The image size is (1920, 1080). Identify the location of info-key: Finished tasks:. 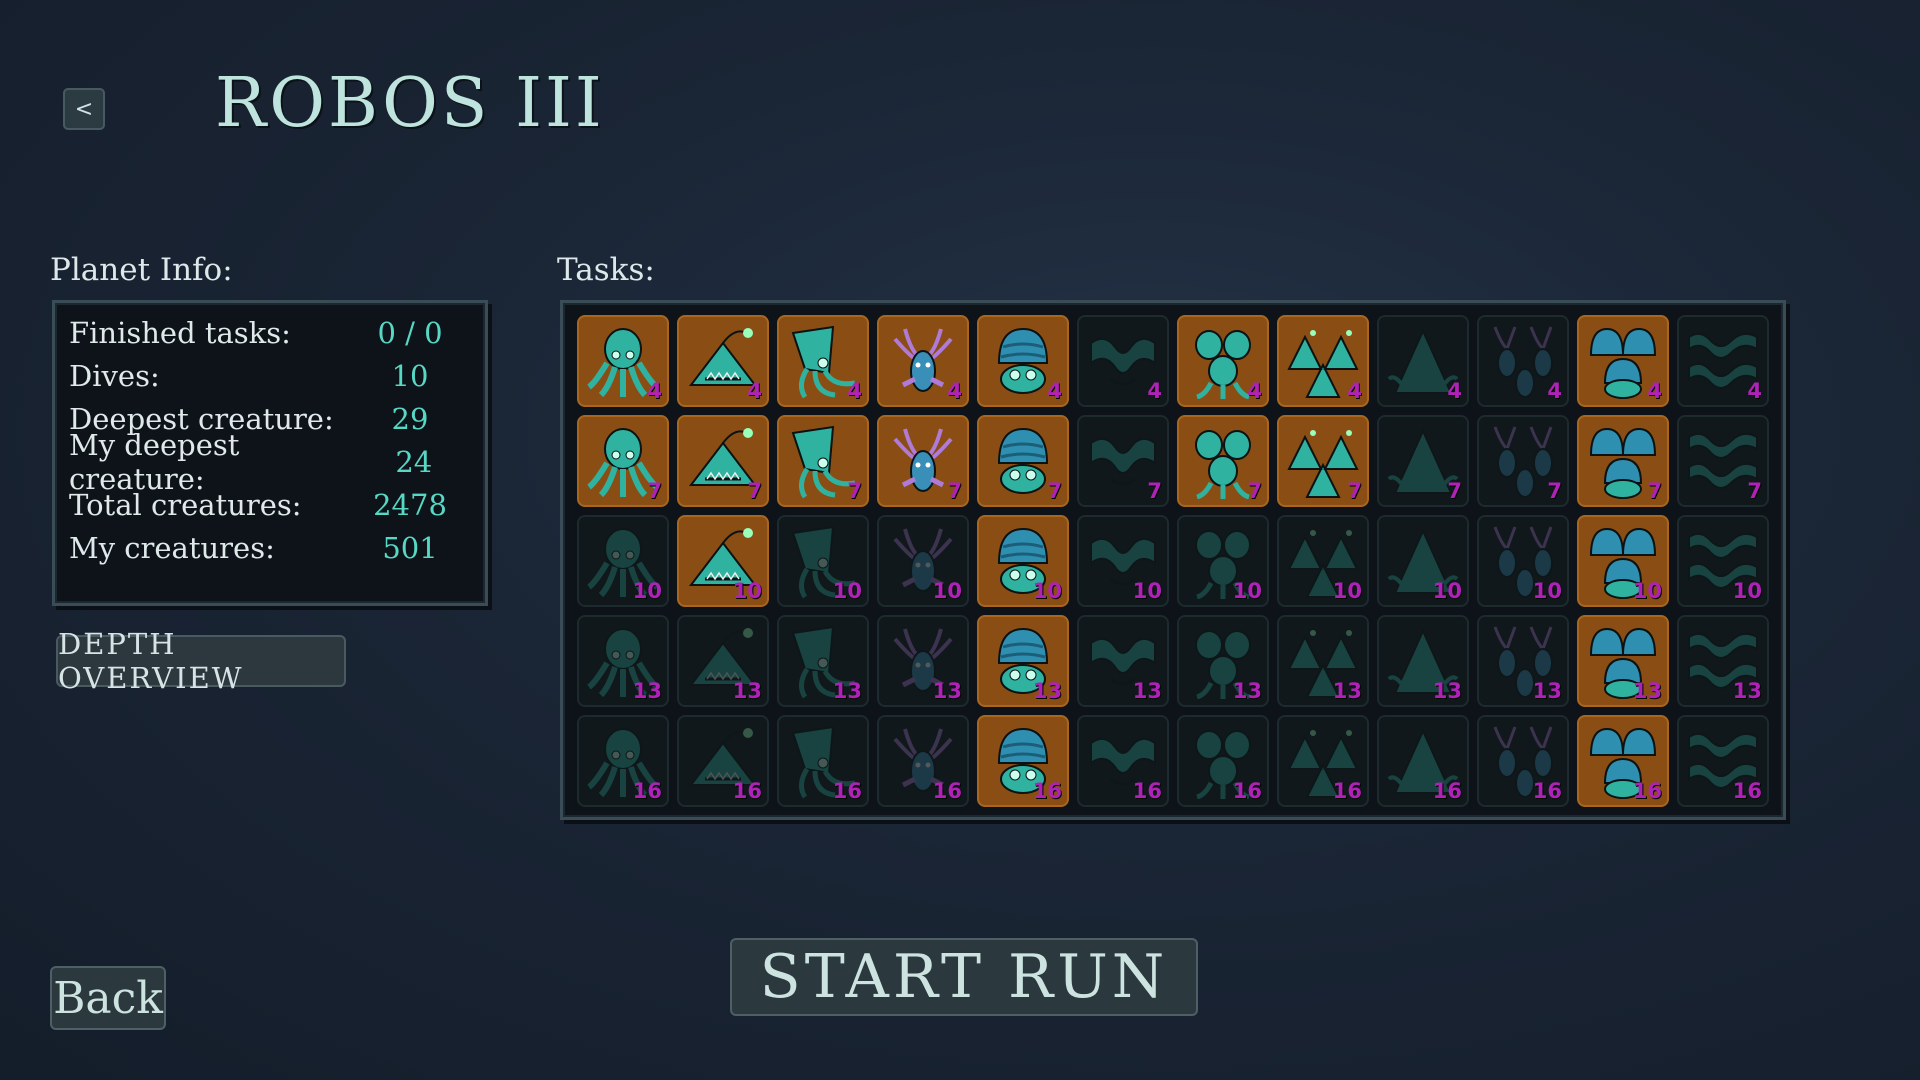
(180, 333).